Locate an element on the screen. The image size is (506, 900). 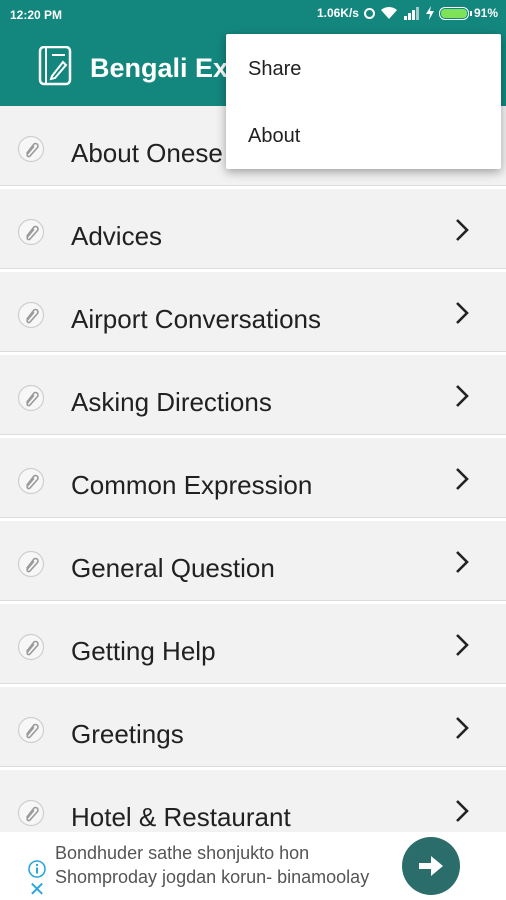
list-item: General Question is located at coordinates (253, 561).